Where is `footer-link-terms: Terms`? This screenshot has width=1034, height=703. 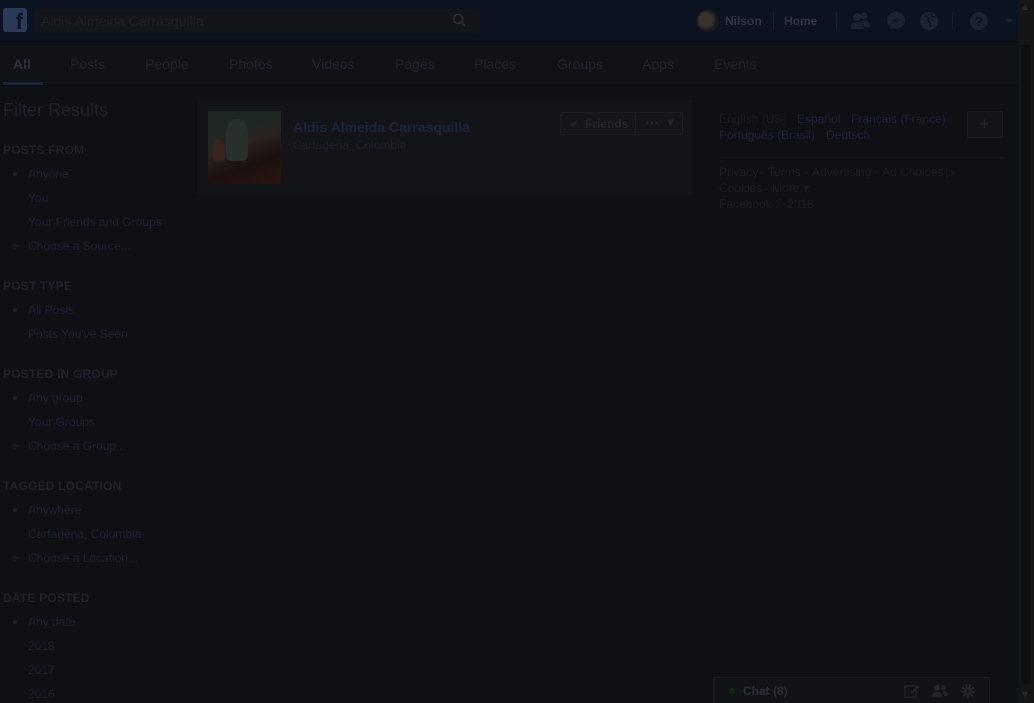
footer-link-terms: Terms is located at coordinates (784, 172).